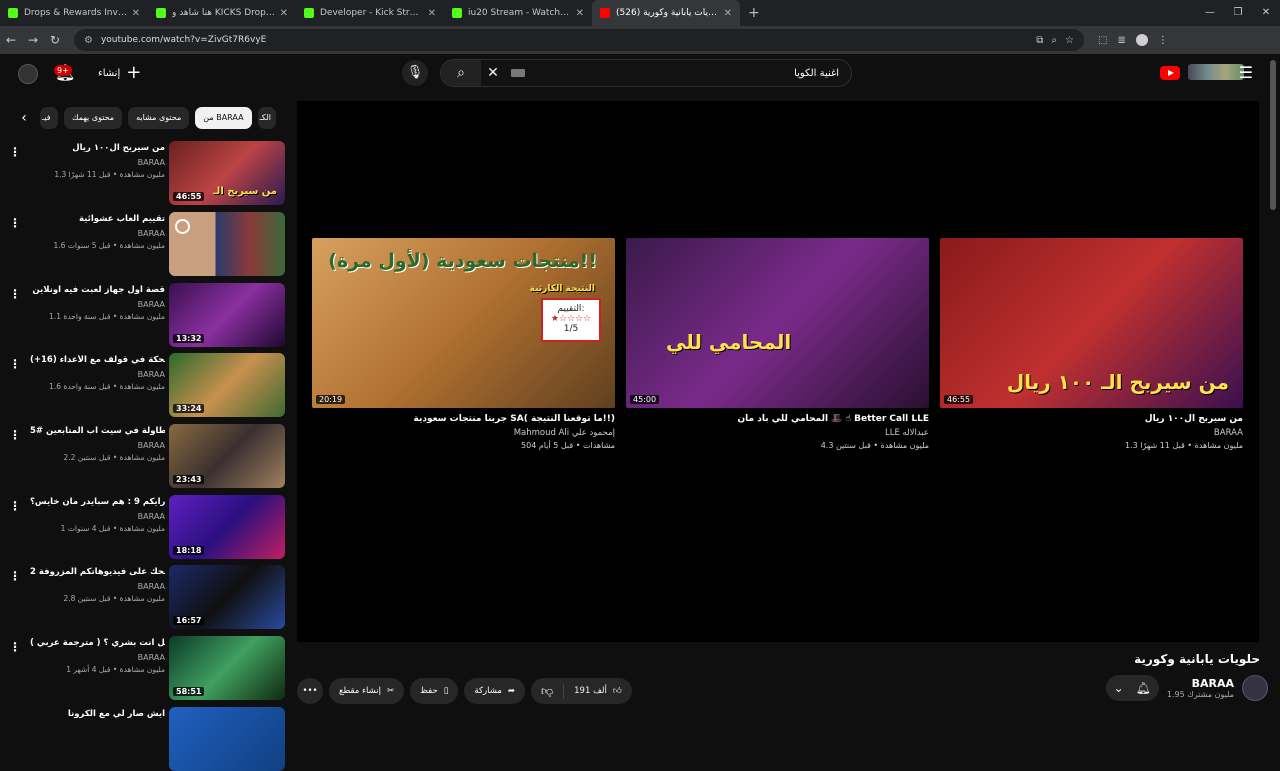  I want to click on search-input: اغنية الكويا, so click(688, 73).